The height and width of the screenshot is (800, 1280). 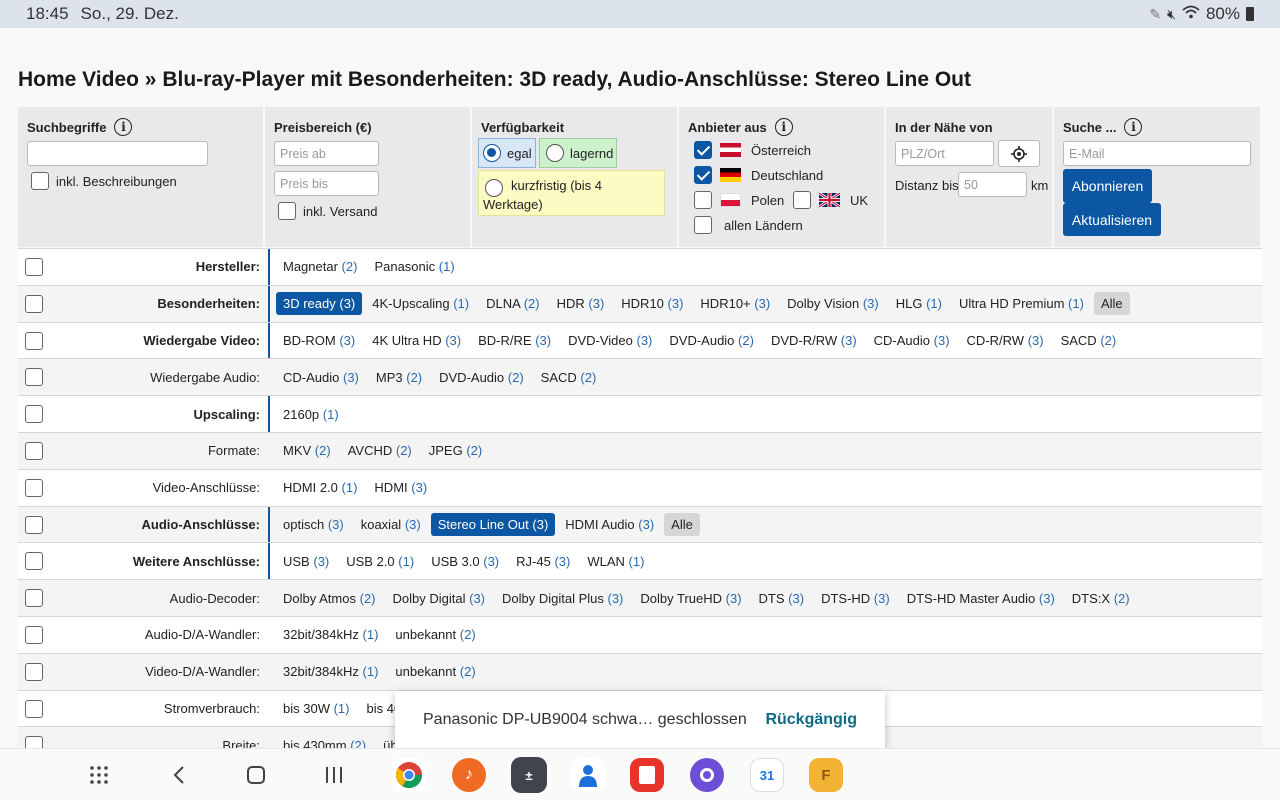 I want to click on filter-value-chip: DTS-HD (3), so click(x=855, y=598).